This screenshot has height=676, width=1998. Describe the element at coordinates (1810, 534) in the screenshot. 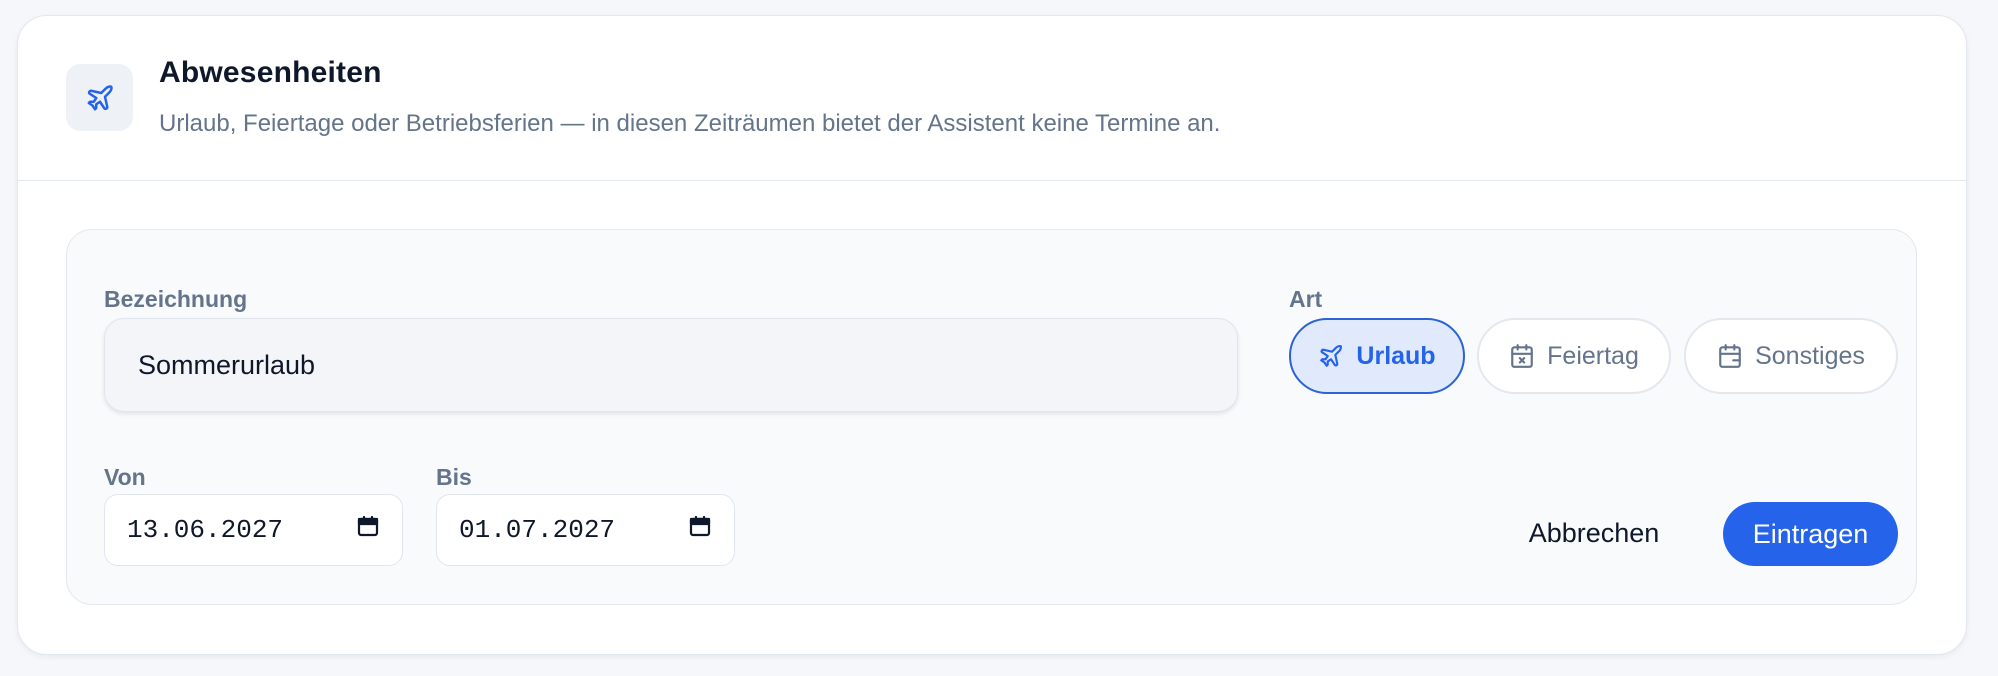

I see `submit-button: Eintragen` at that location.